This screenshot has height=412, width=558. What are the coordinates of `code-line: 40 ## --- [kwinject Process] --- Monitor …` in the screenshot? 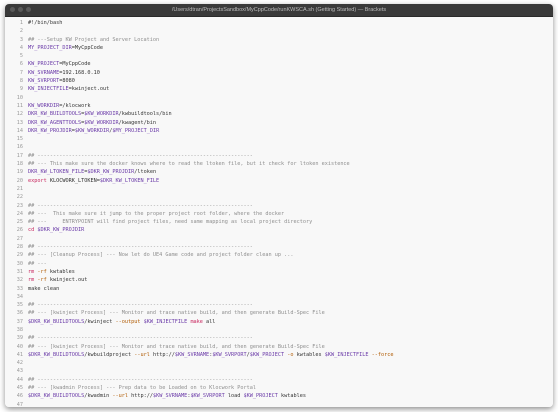 It's located at (279, 347).